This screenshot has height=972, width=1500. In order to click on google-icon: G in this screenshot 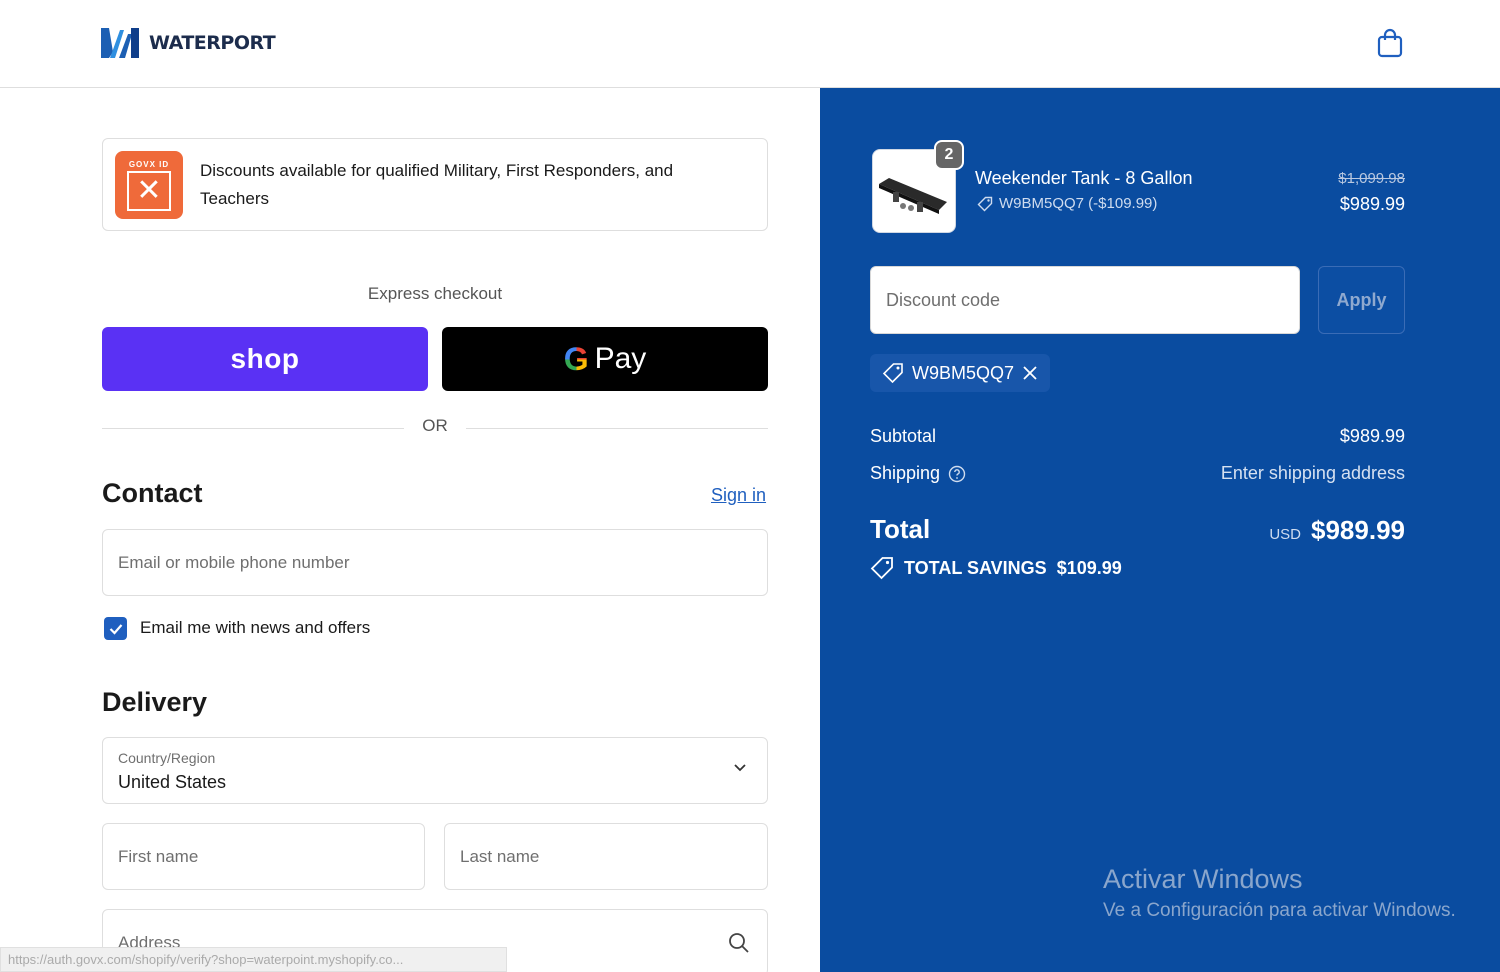, I will do `click(576, 358)`.